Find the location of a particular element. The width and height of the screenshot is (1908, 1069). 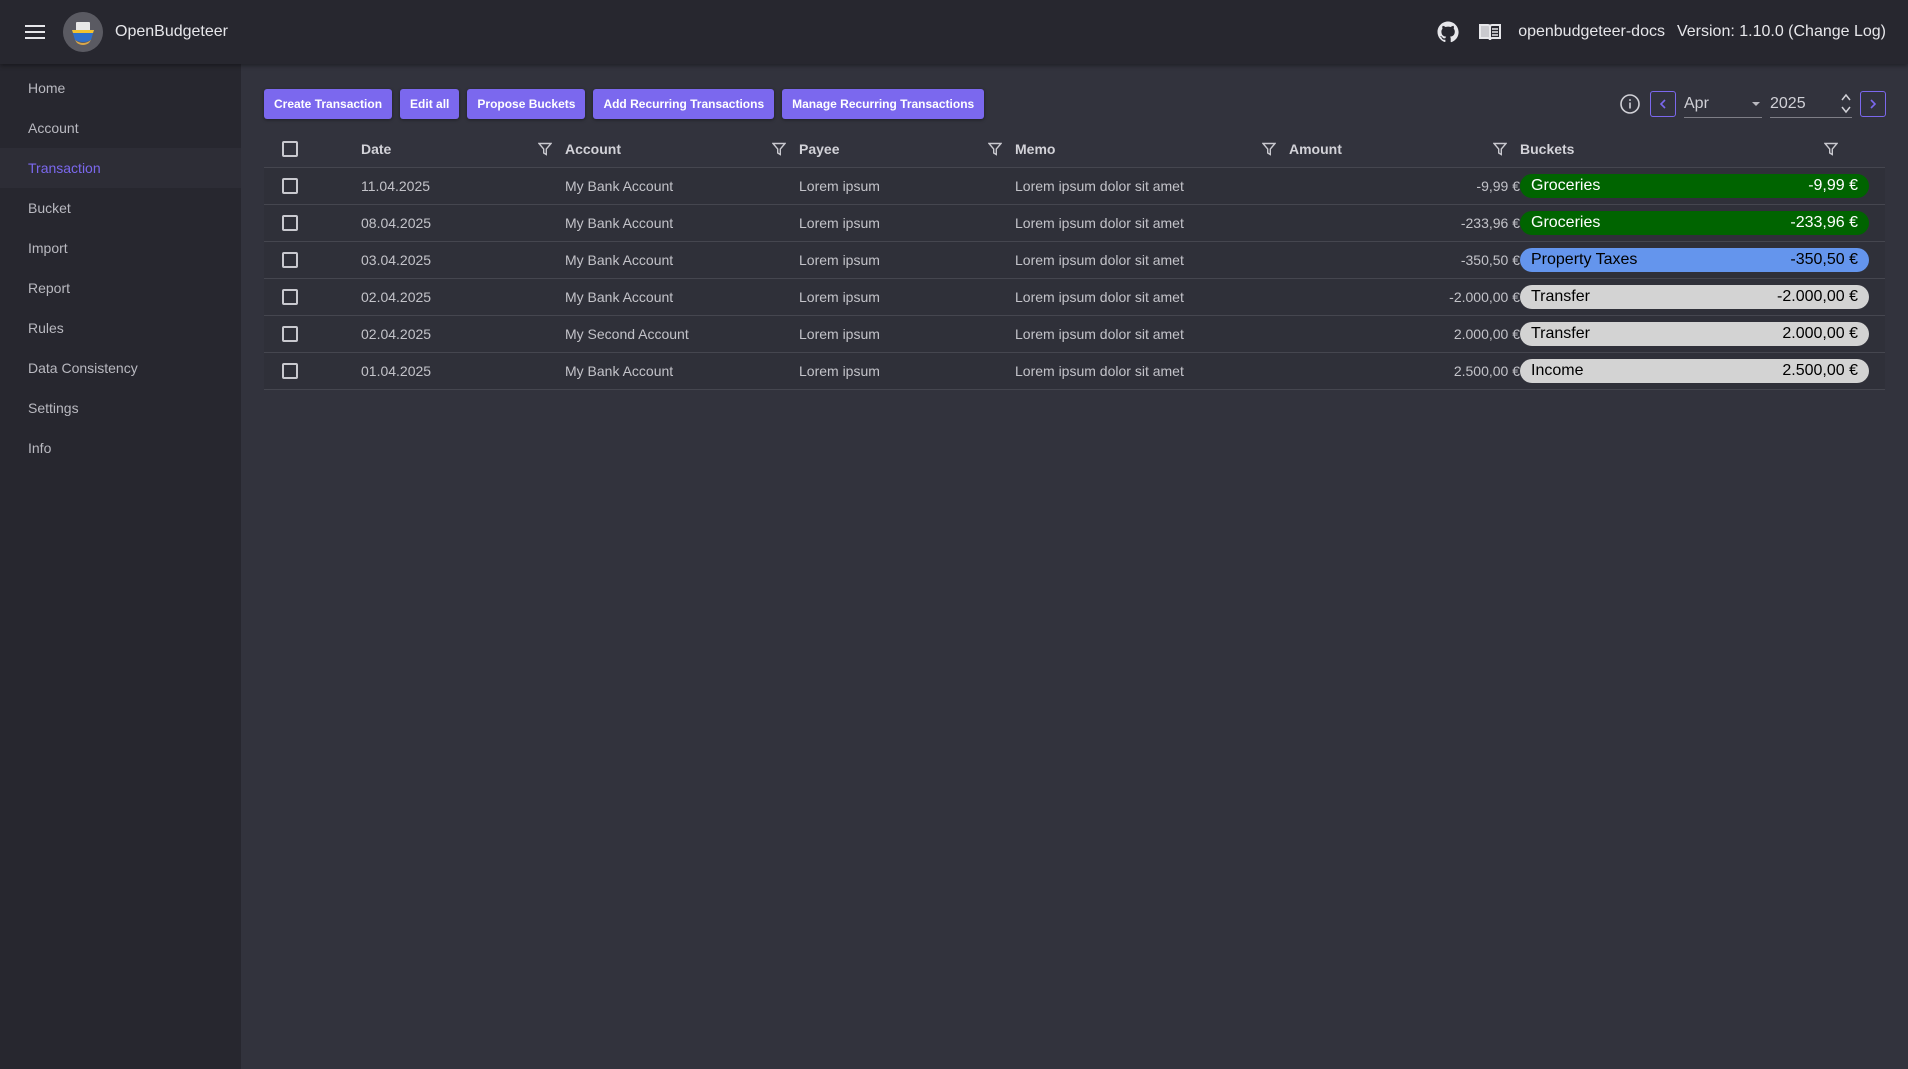

date-filter-button is located at coordinates (545, 149).